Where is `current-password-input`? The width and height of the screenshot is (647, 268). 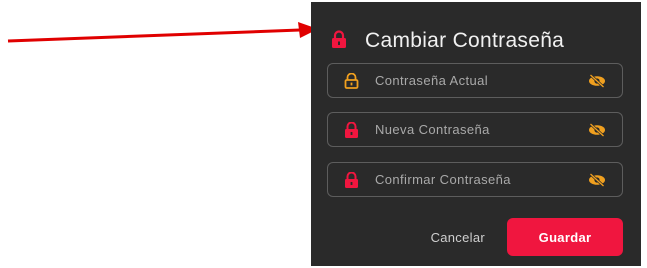 current-password-input is located at coordinates (475, 80).